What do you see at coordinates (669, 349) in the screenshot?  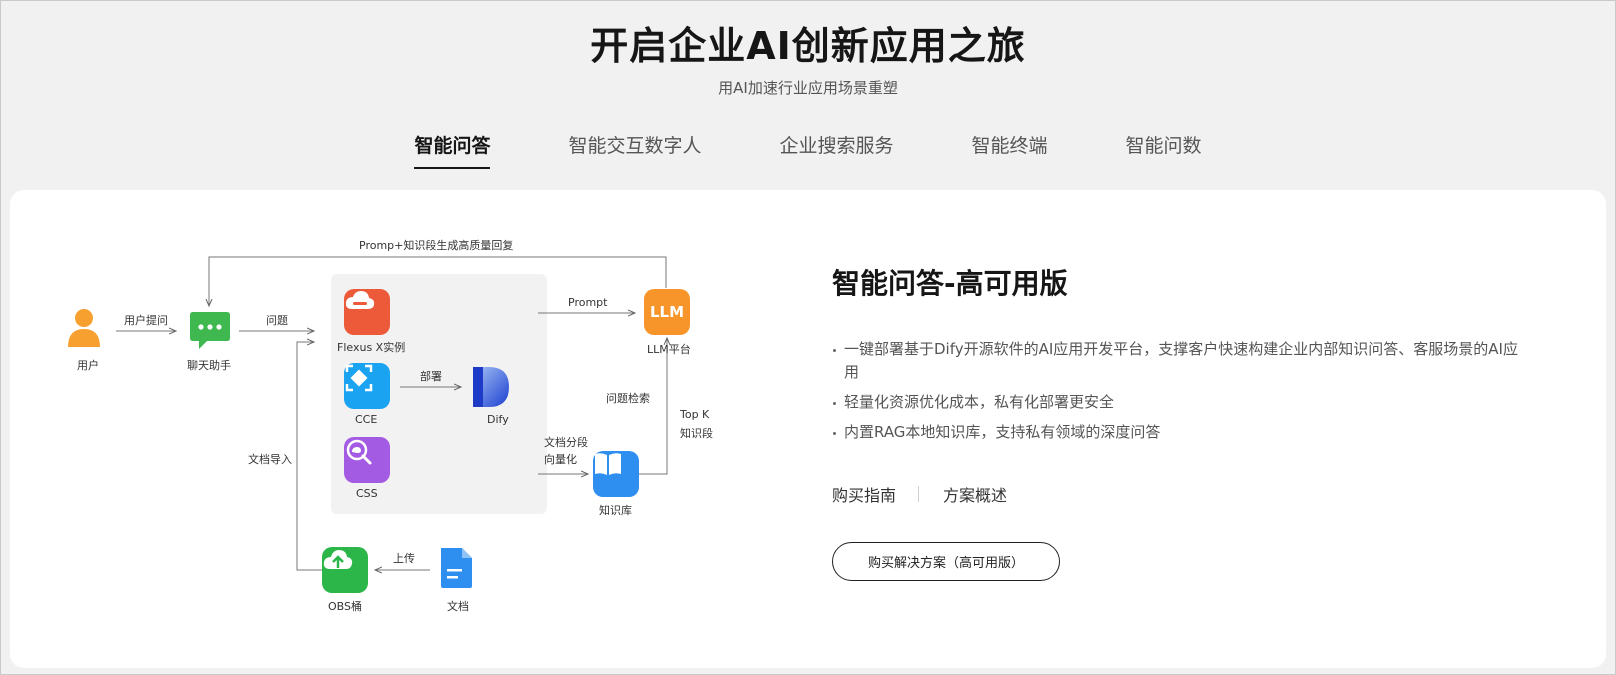 I see `llm-platform-label: LLM平台` at bounding box center [669, 349].